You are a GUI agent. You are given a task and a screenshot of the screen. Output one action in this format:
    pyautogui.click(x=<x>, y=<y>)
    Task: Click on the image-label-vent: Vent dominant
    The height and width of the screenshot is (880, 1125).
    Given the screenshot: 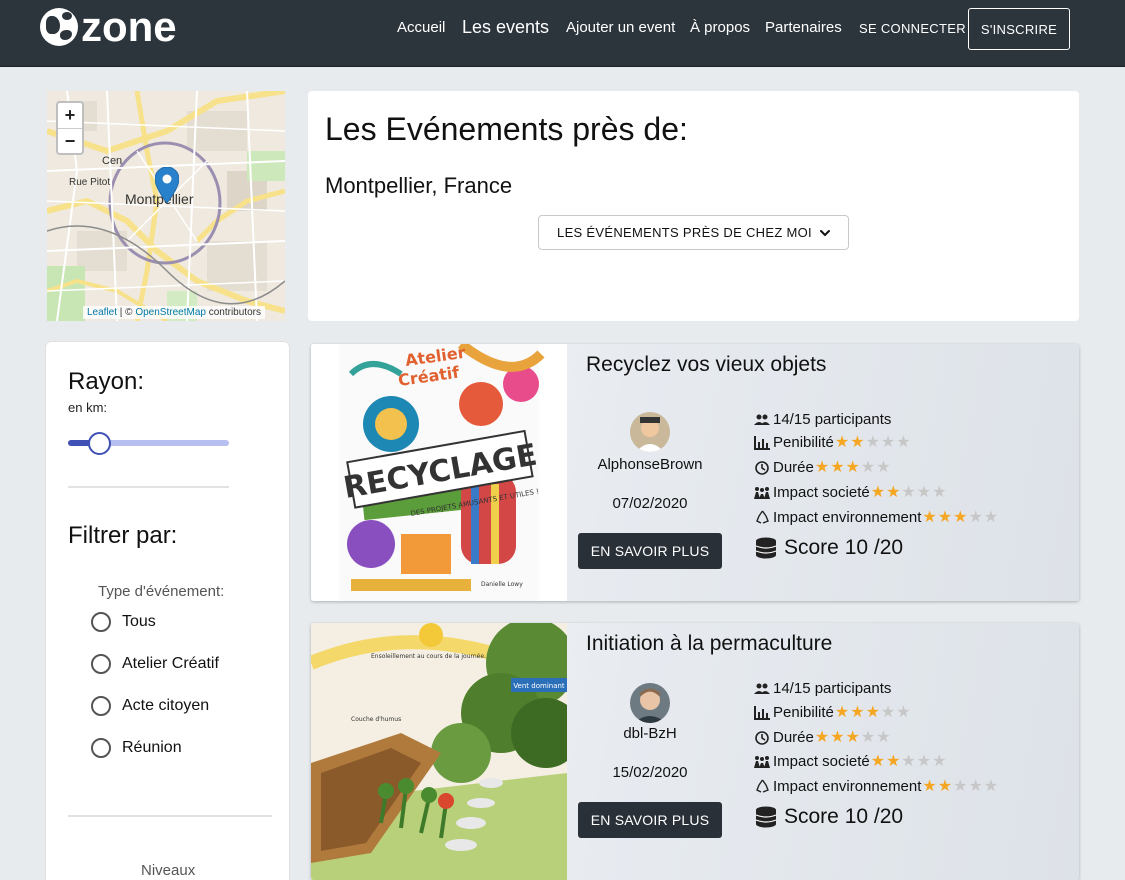 What is the action you would take?
    pyautogui.click(x=539, y=686)
    